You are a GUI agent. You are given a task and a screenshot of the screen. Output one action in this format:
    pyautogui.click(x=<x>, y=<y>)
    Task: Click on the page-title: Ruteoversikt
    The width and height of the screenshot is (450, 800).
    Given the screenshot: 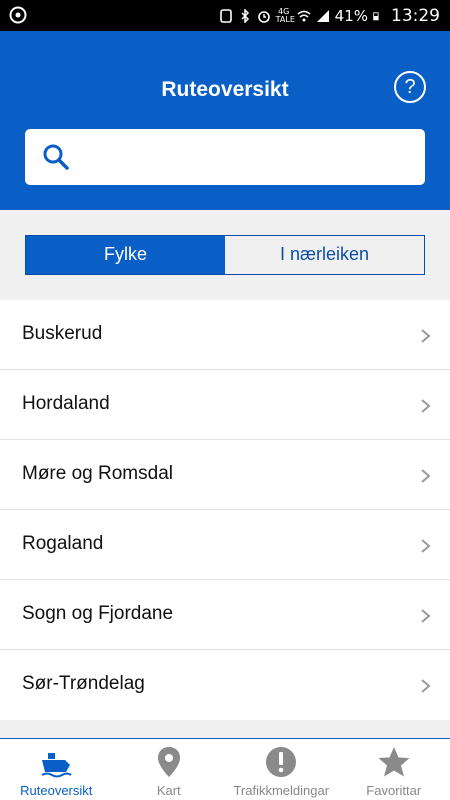 What is the action you would take?
    pyautogui.click(x=225, y=89)
    